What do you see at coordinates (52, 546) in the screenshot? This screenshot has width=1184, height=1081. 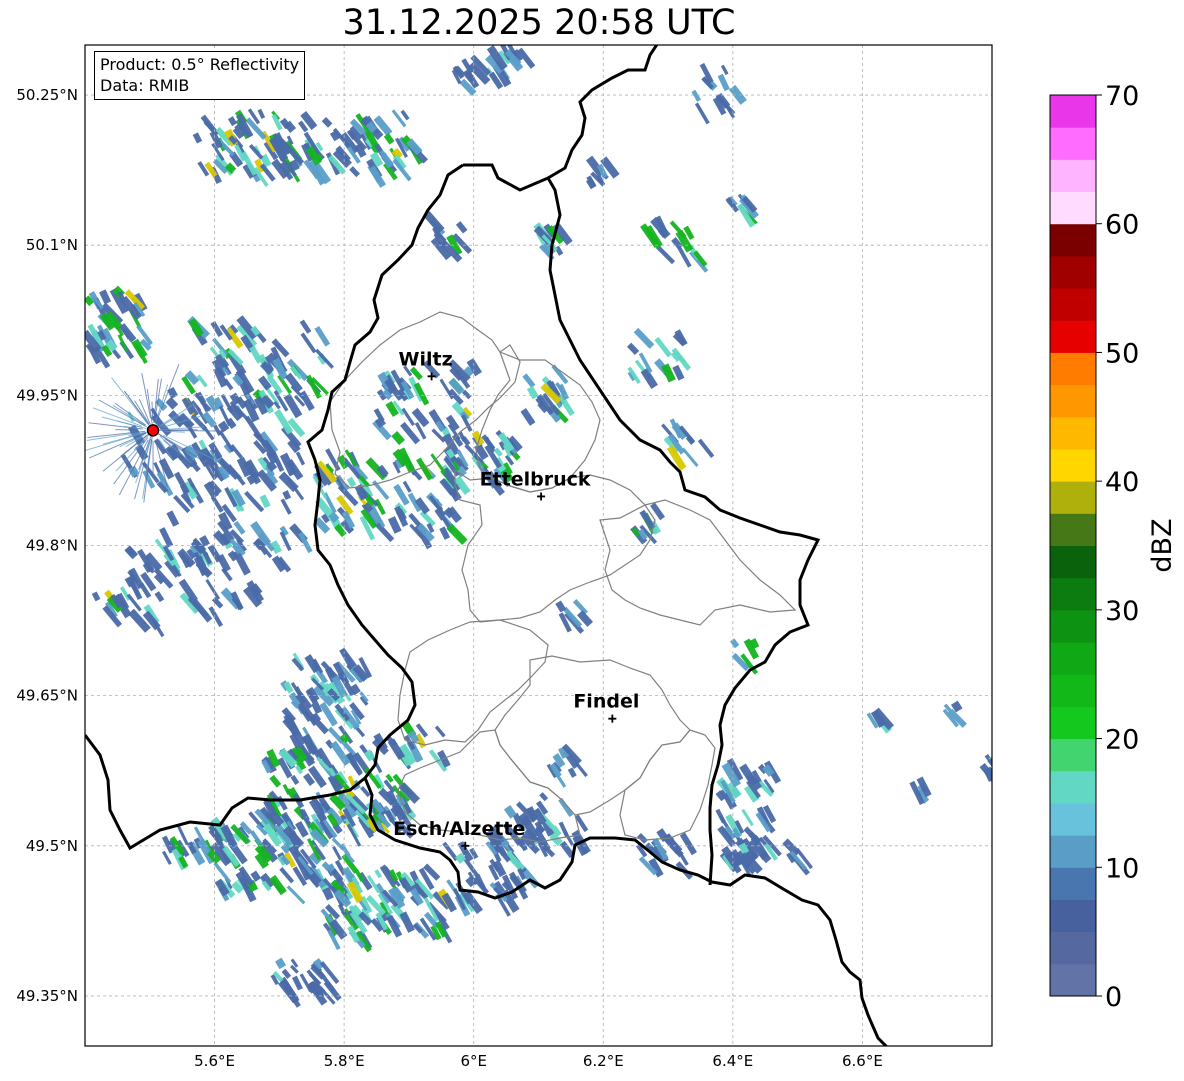 I see `lat-tick-label-3: 49.8°N` at bounding box center [52, 546].